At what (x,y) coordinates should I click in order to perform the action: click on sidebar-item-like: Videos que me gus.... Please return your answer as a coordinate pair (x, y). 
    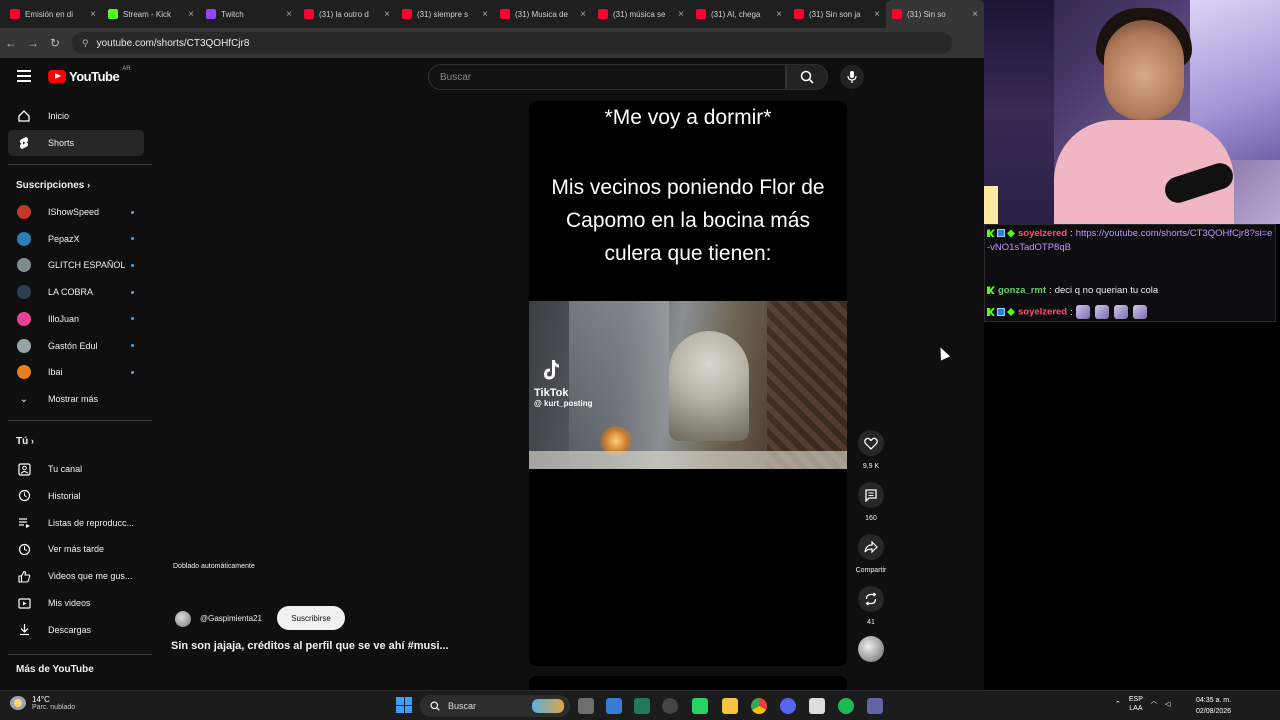
    Looking at the image, I should click on (76, 576).